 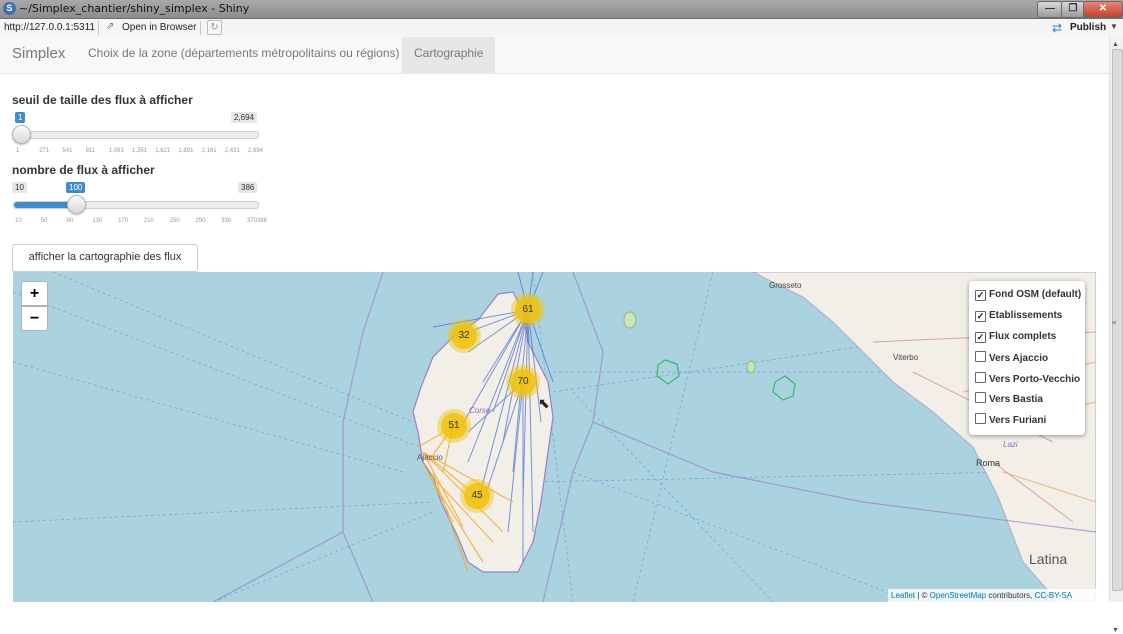 I want to click on osm-link: OpenStreetMap, so click(x=958, y=595).